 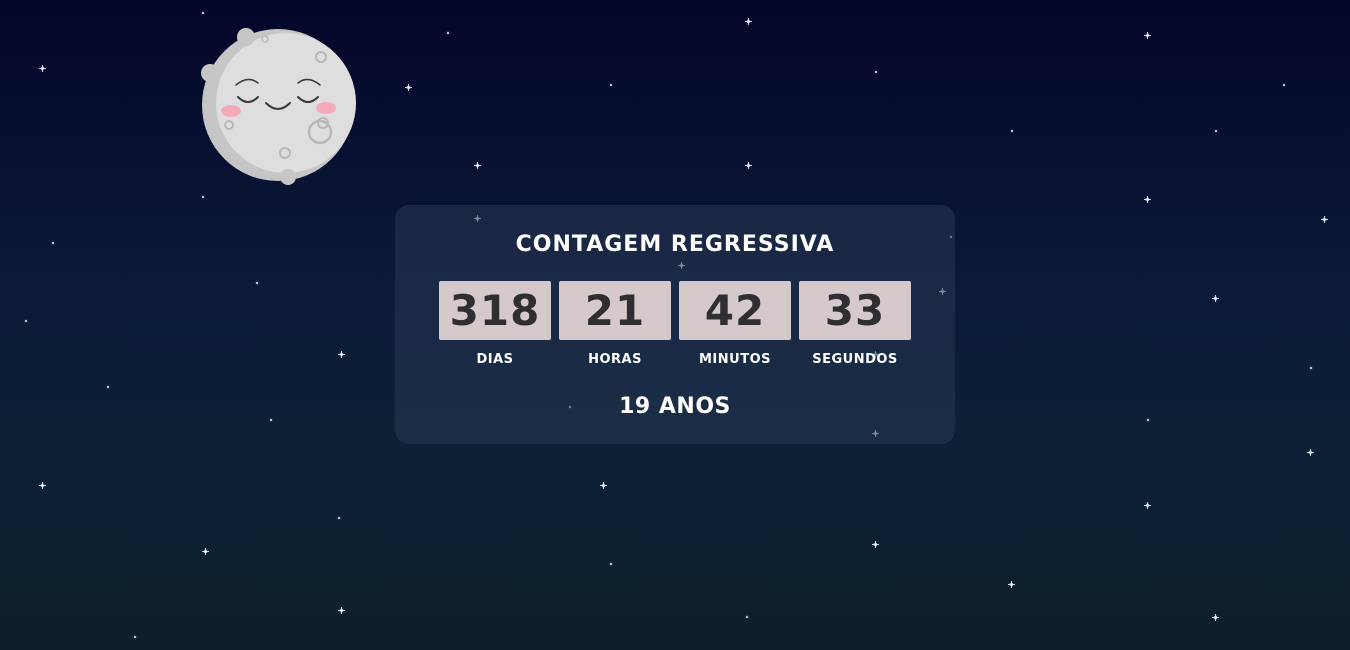 What do you see at coordinates (495, 359) in the screenshot?
I see `days-label: DIAS` at bounding box center [495, 359].